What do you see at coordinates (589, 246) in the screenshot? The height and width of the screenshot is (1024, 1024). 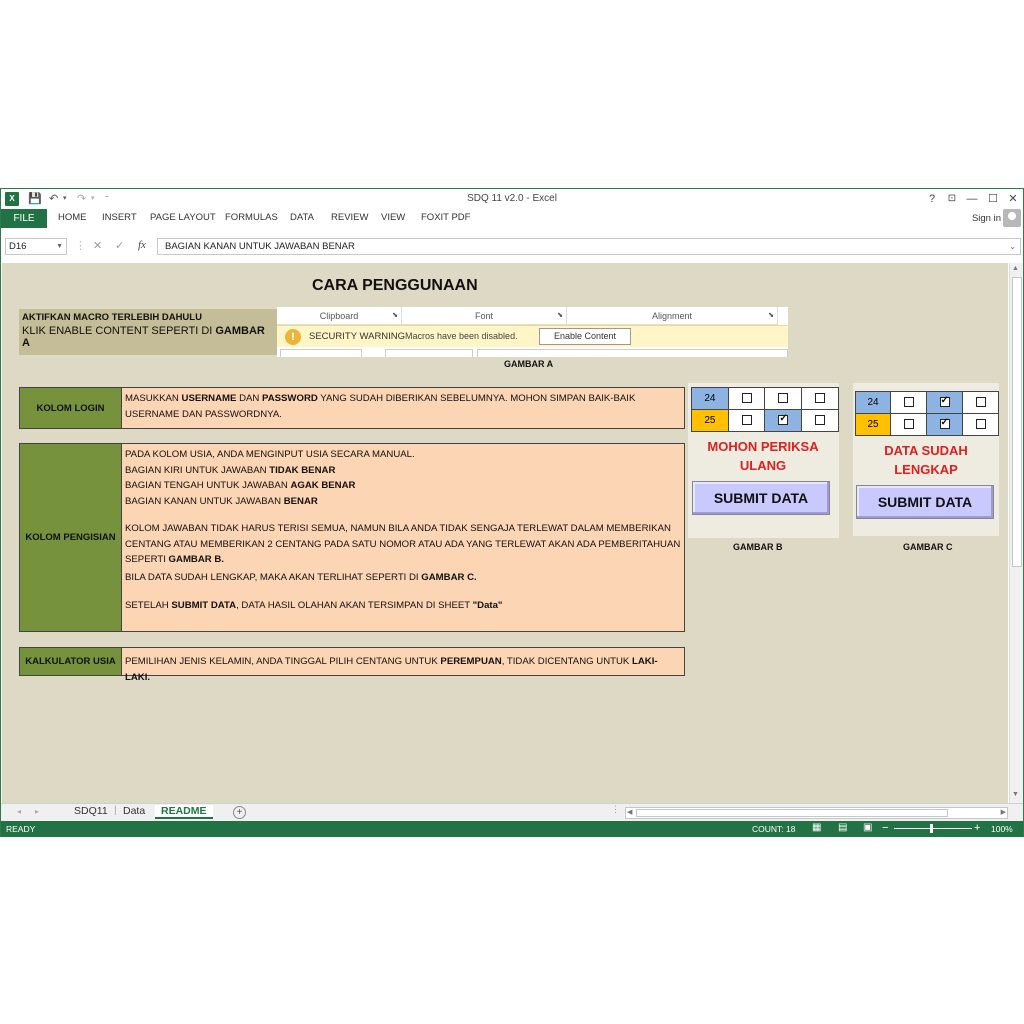 I see `formula-input: BAGIAN KANAN UNTUK JAWABAN BENAR ⌄` at bounding box center [589, 246].